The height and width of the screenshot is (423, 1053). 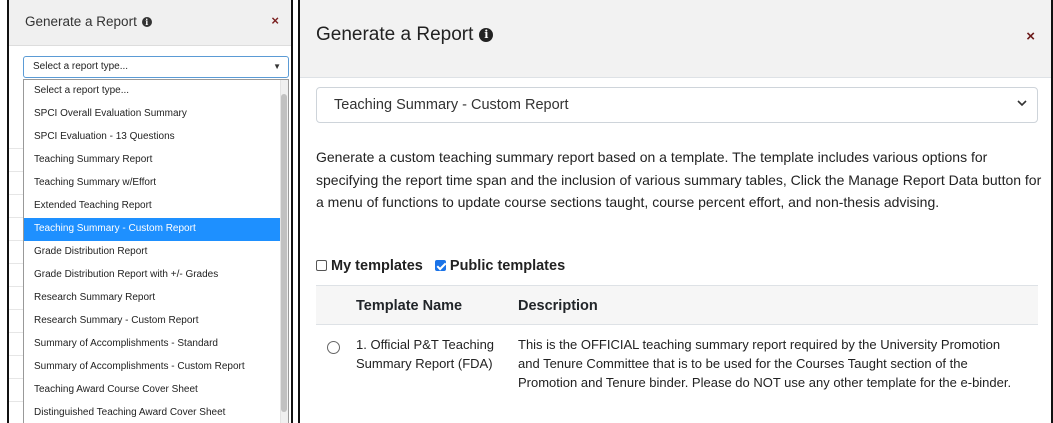 I want to click on right-modal-title: Generate a Report i, so click(x=405, y=35).